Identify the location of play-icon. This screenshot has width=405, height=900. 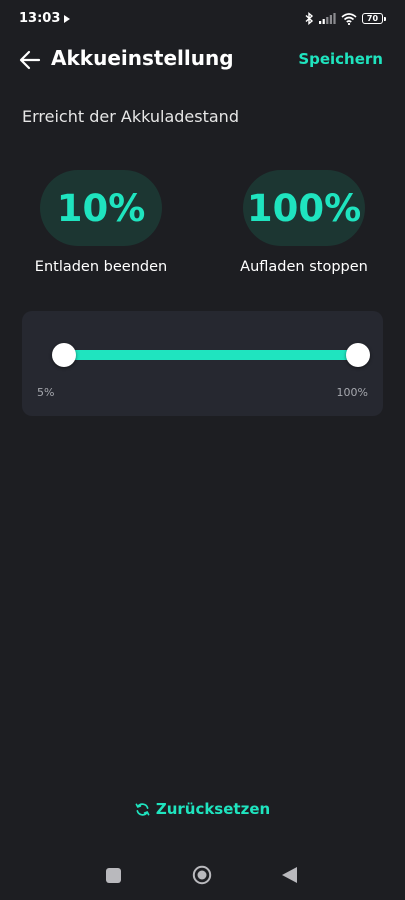
(67, 19).